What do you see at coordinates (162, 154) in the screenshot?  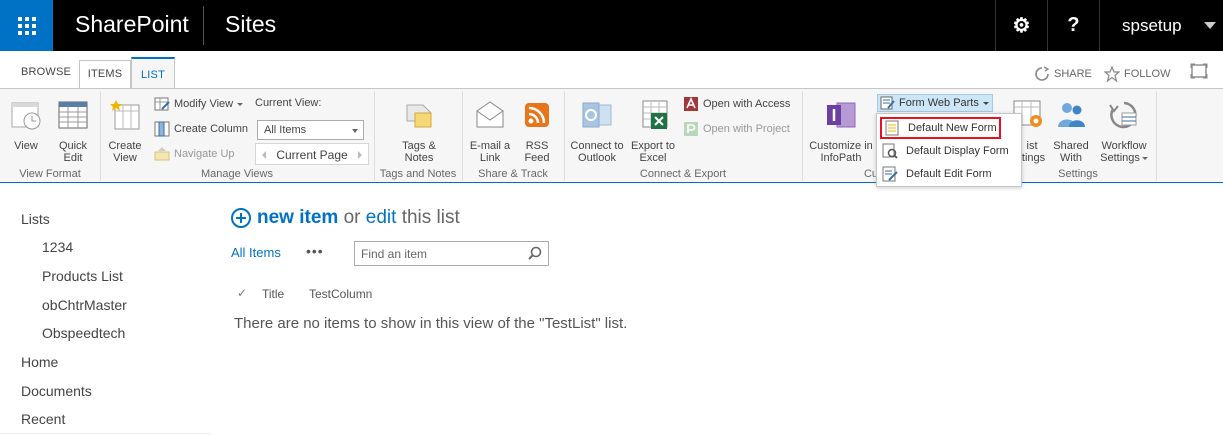 I see `navigate-up-icon` at bounding box center [162, 154].